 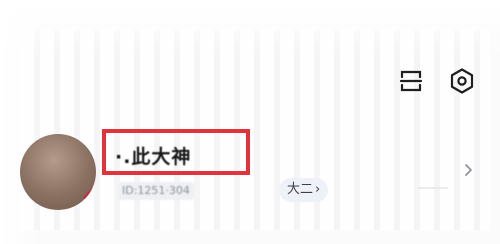 I want to click on grade-label: 大二, so click(x=300, y=189).